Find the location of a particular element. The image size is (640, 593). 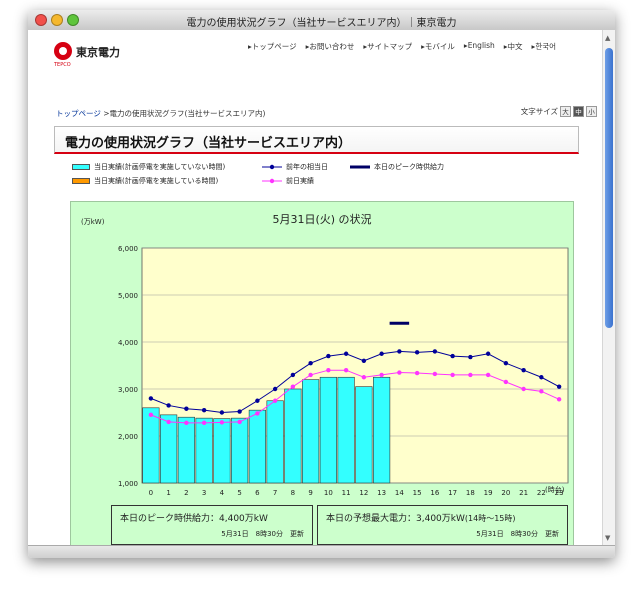

legend-peak-supply: 本日のピーク時供給力 is located at coordinates (397, 167).